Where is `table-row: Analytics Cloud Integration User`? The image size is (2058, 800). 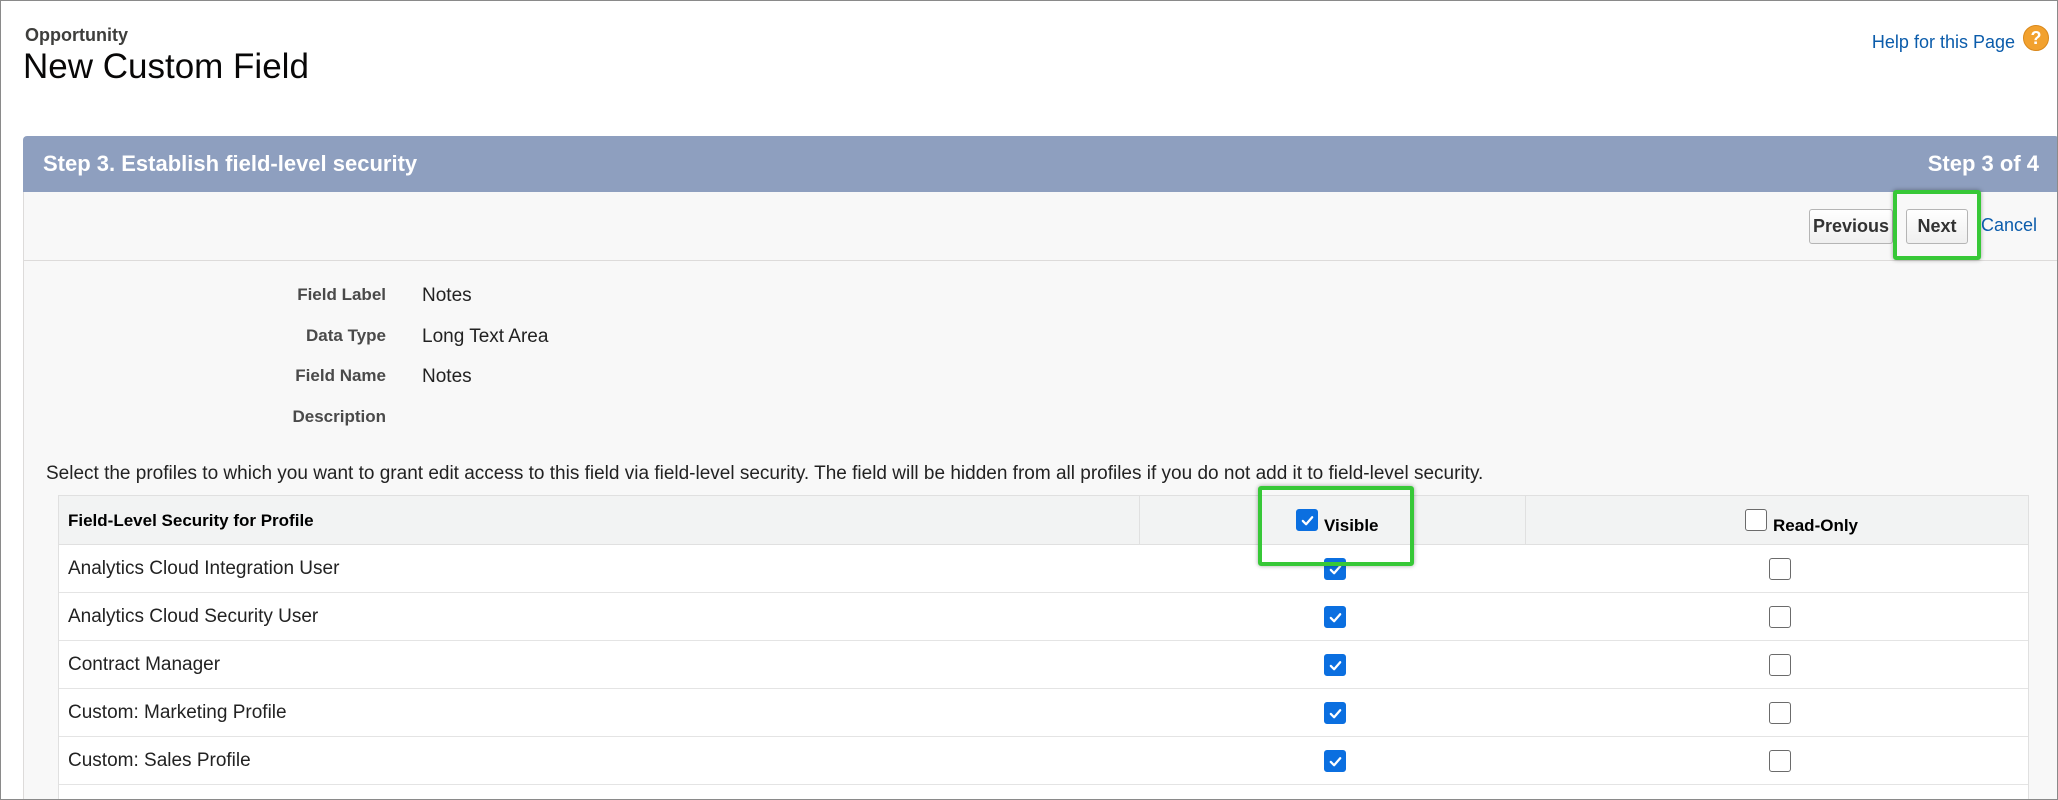
table-row: Analytics Cloud Integration User is located at coordinates (1043, 569).